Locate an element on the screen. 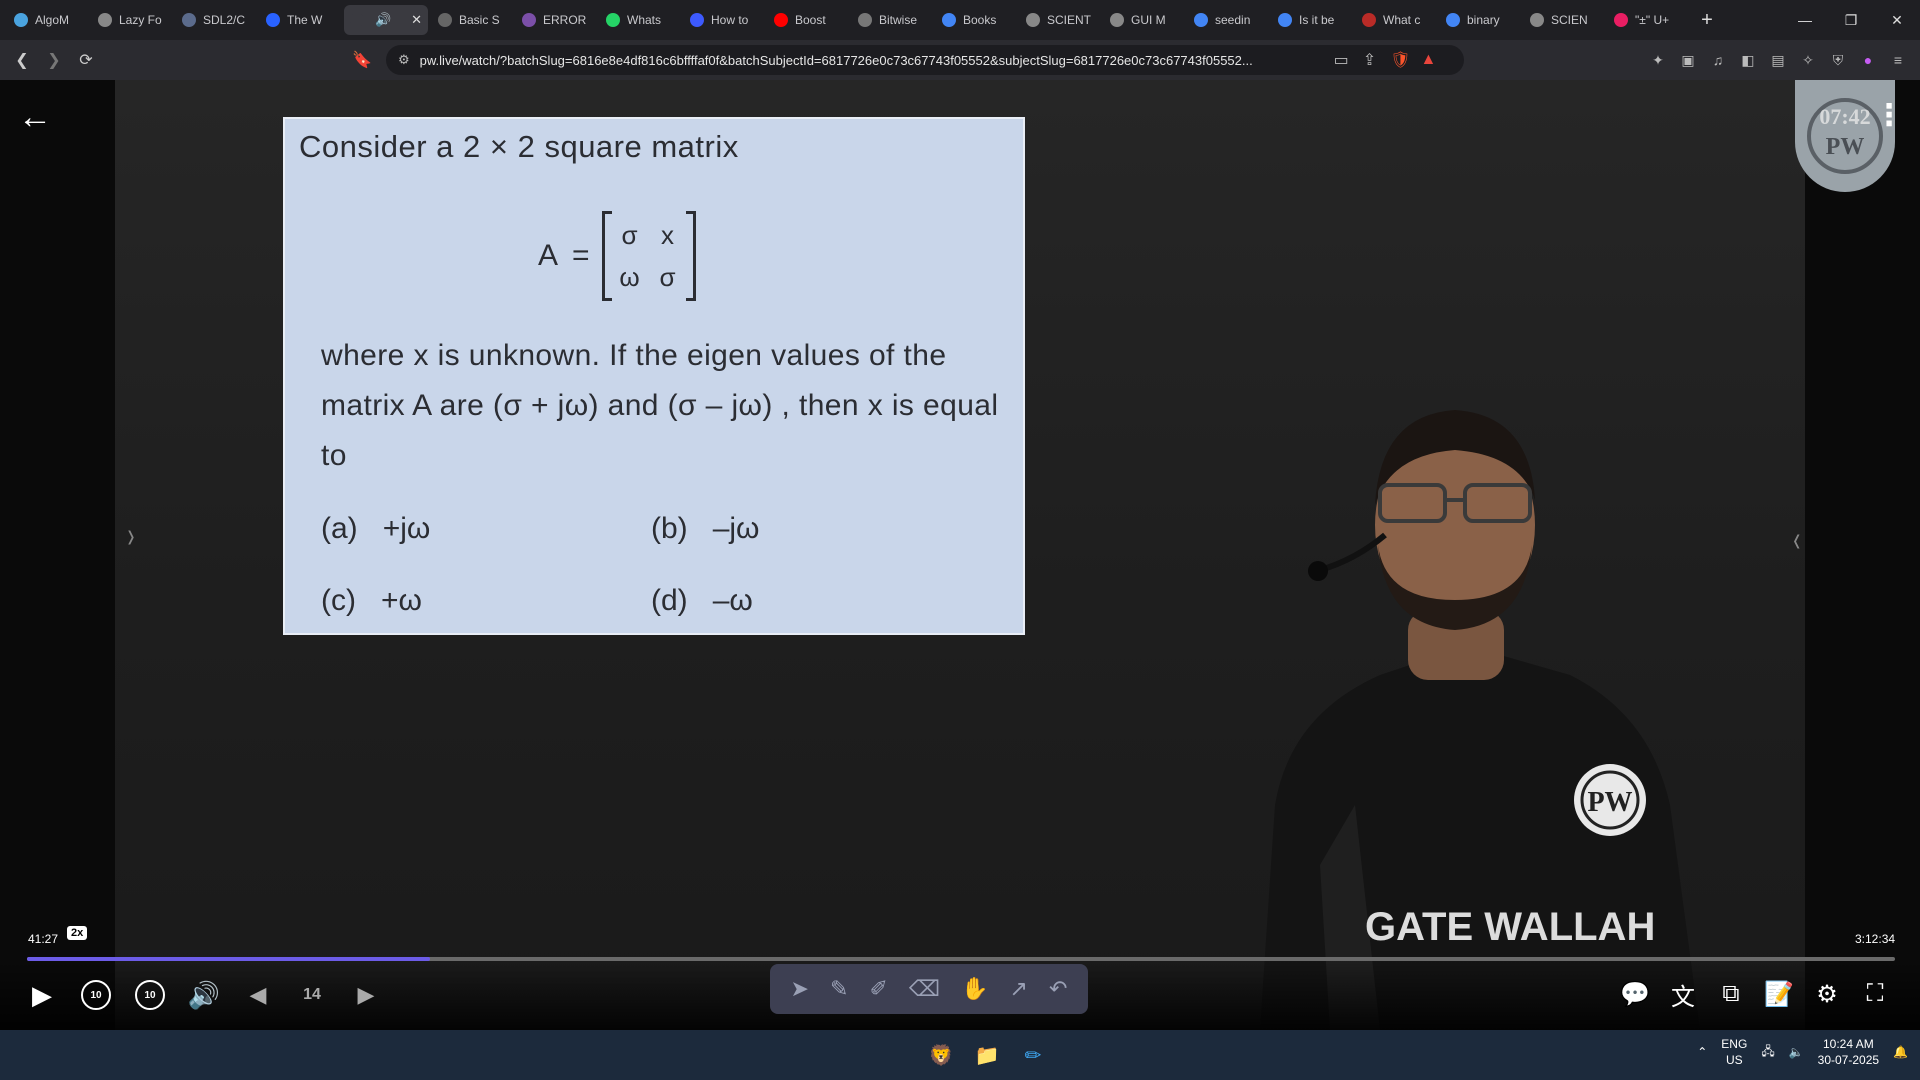 The image size is (1920, 1080). tab-title: Lazy Fo is located at coordinates (140, 20).